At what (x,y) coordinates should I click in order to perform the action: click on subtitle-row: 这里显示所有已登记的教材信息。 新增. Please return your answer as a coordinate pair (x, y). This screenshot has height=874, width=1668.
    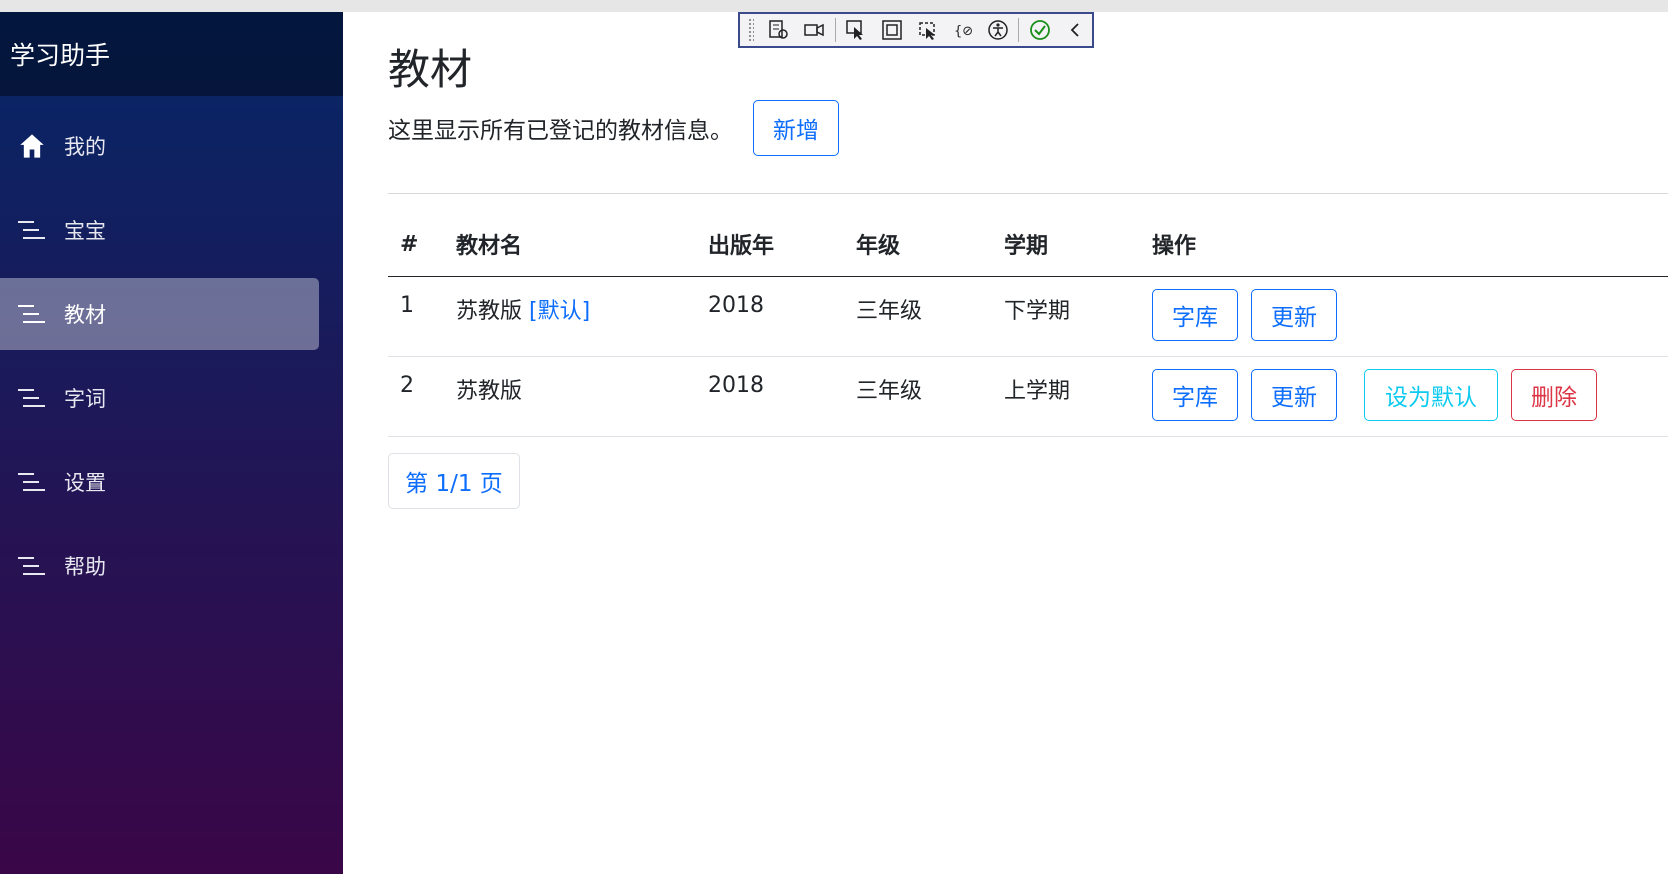
    Looking at the image, I should click on (613, 128).